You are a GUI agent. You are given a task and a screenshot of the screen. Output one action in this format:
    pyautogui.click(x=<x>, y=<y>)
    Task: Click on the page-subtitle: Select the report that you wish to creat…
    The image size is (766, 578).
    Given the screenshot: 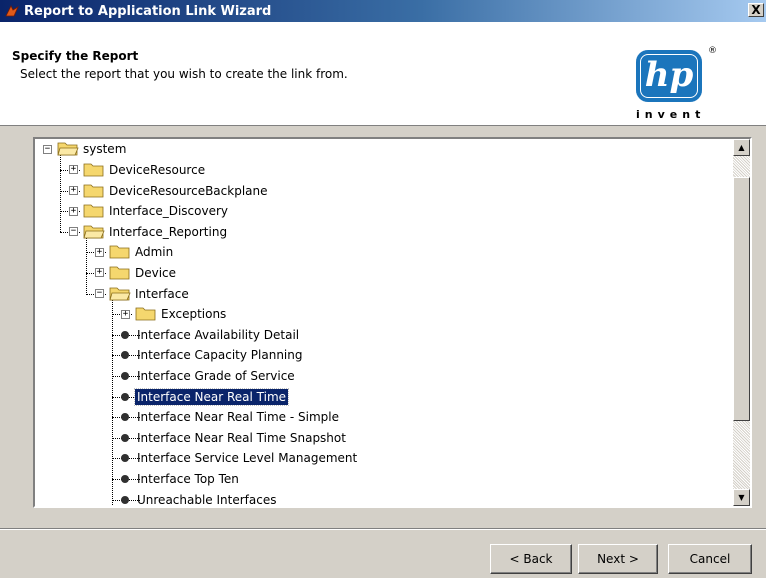 What is the action you would take?
    pyautogui.click(x=184, y=74)
    